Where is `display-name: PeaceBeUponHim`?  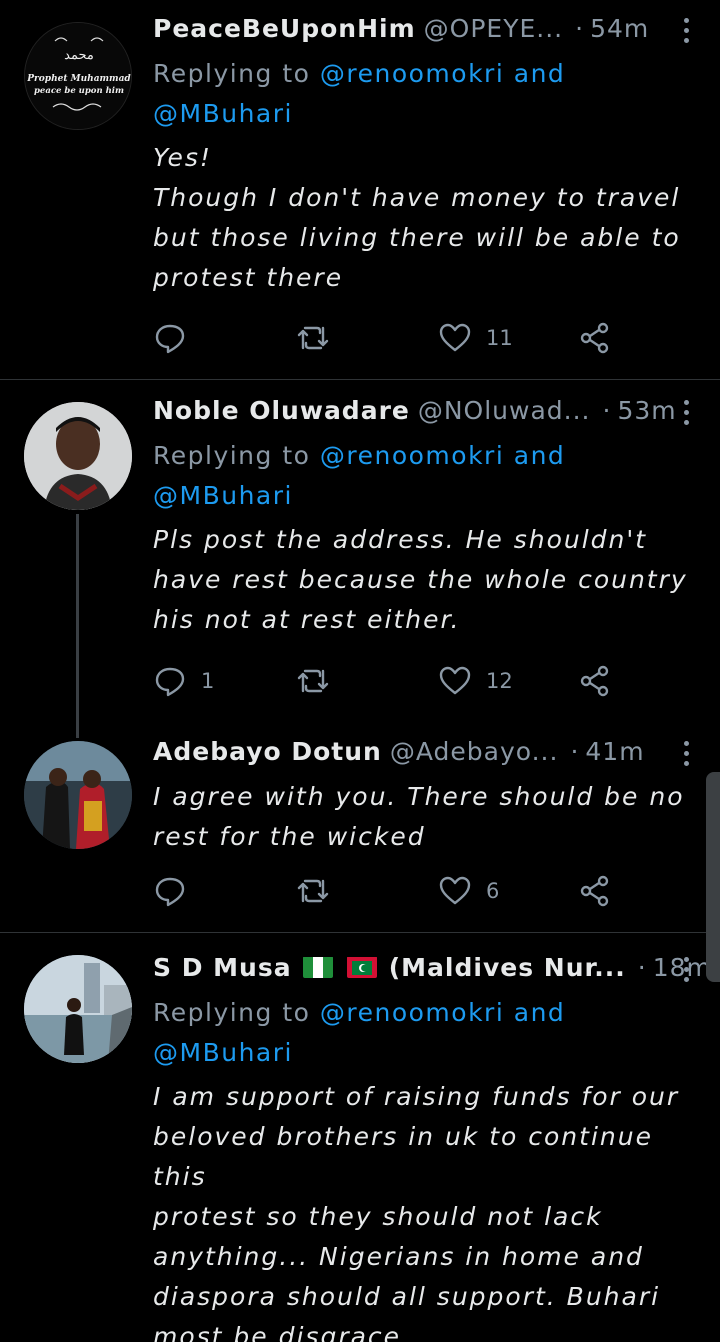 display-name: PeaceBeUponHim is located at coordinates (284, 28).